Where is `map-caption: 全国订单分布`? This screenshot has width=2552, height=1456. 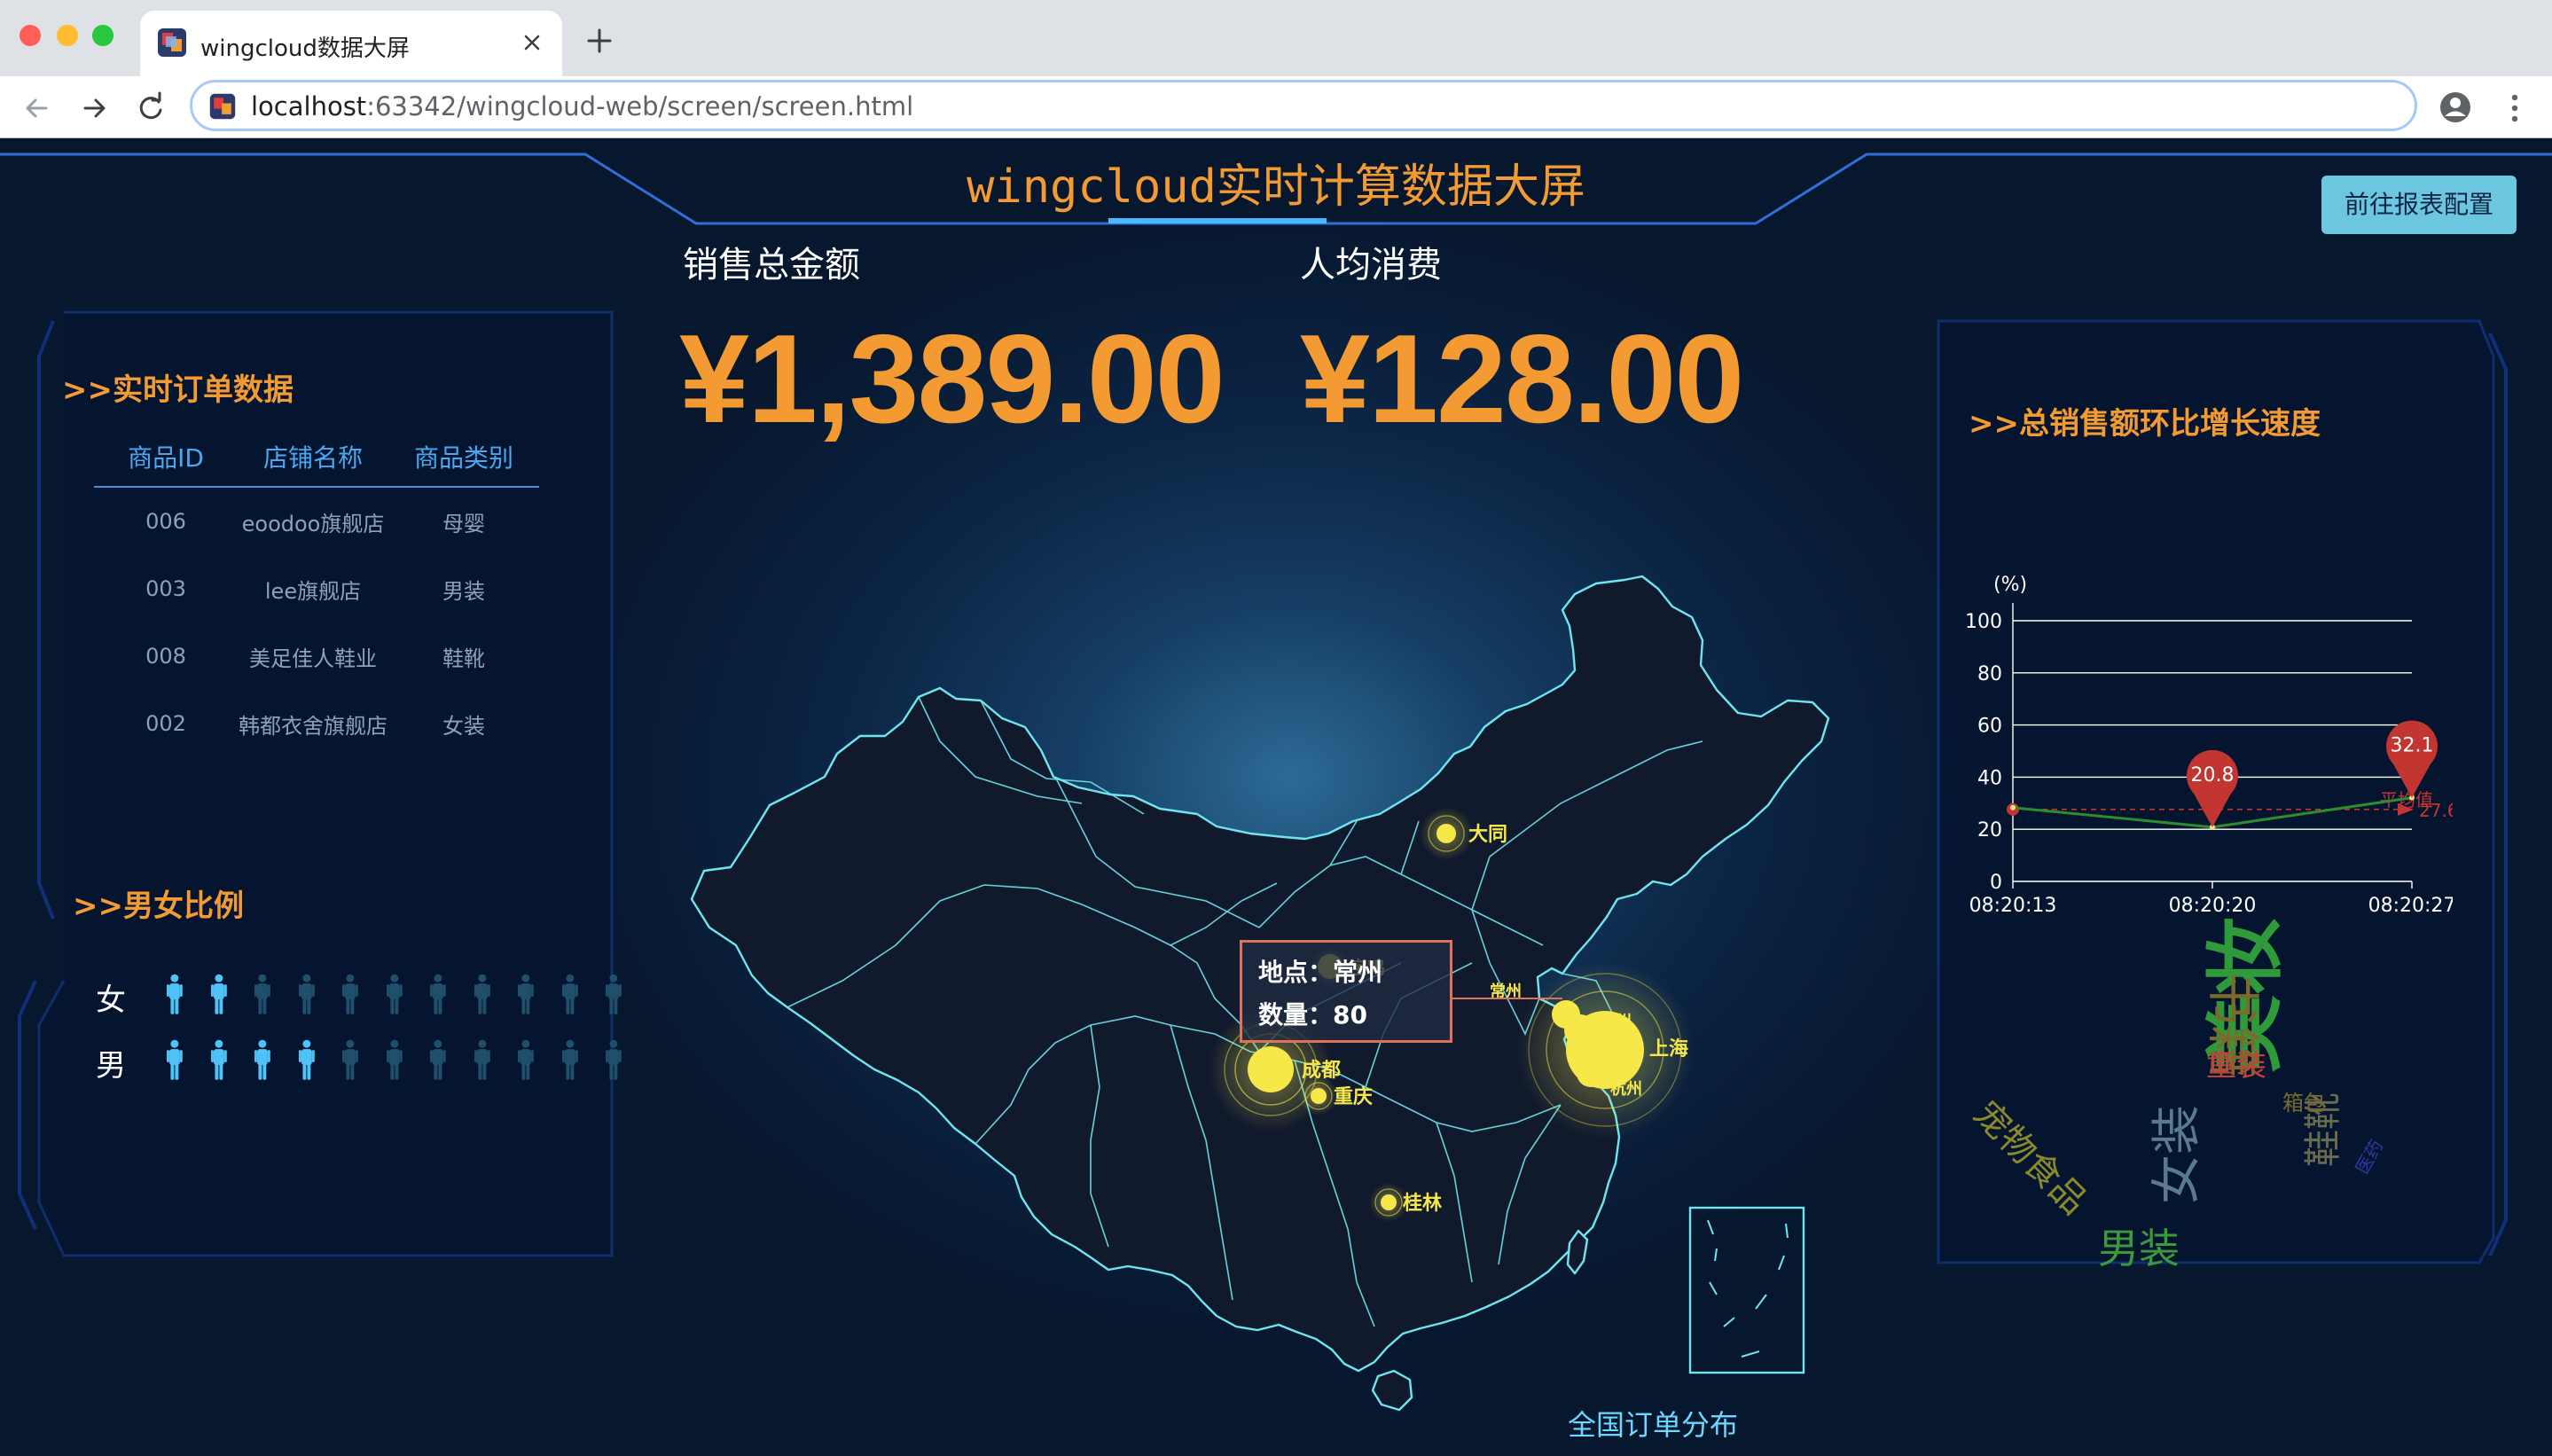
map-caption: 全国订单分布 is located at coordinates (1653, 1425).